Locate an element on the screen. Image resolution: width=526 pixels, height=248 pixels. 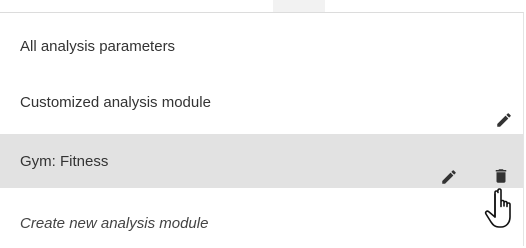
edit-gym-fitness-button is located at coordinates (449, 177).